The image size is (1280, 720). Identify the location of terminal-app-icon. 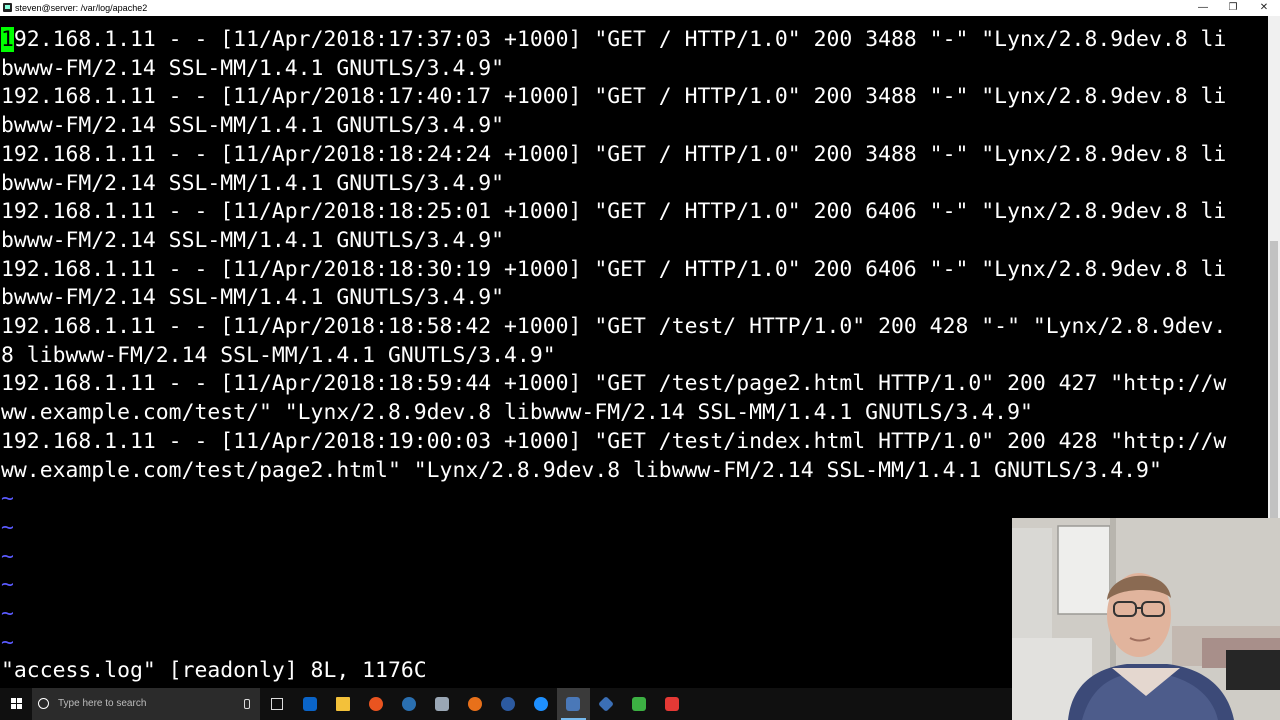
(7, 7).